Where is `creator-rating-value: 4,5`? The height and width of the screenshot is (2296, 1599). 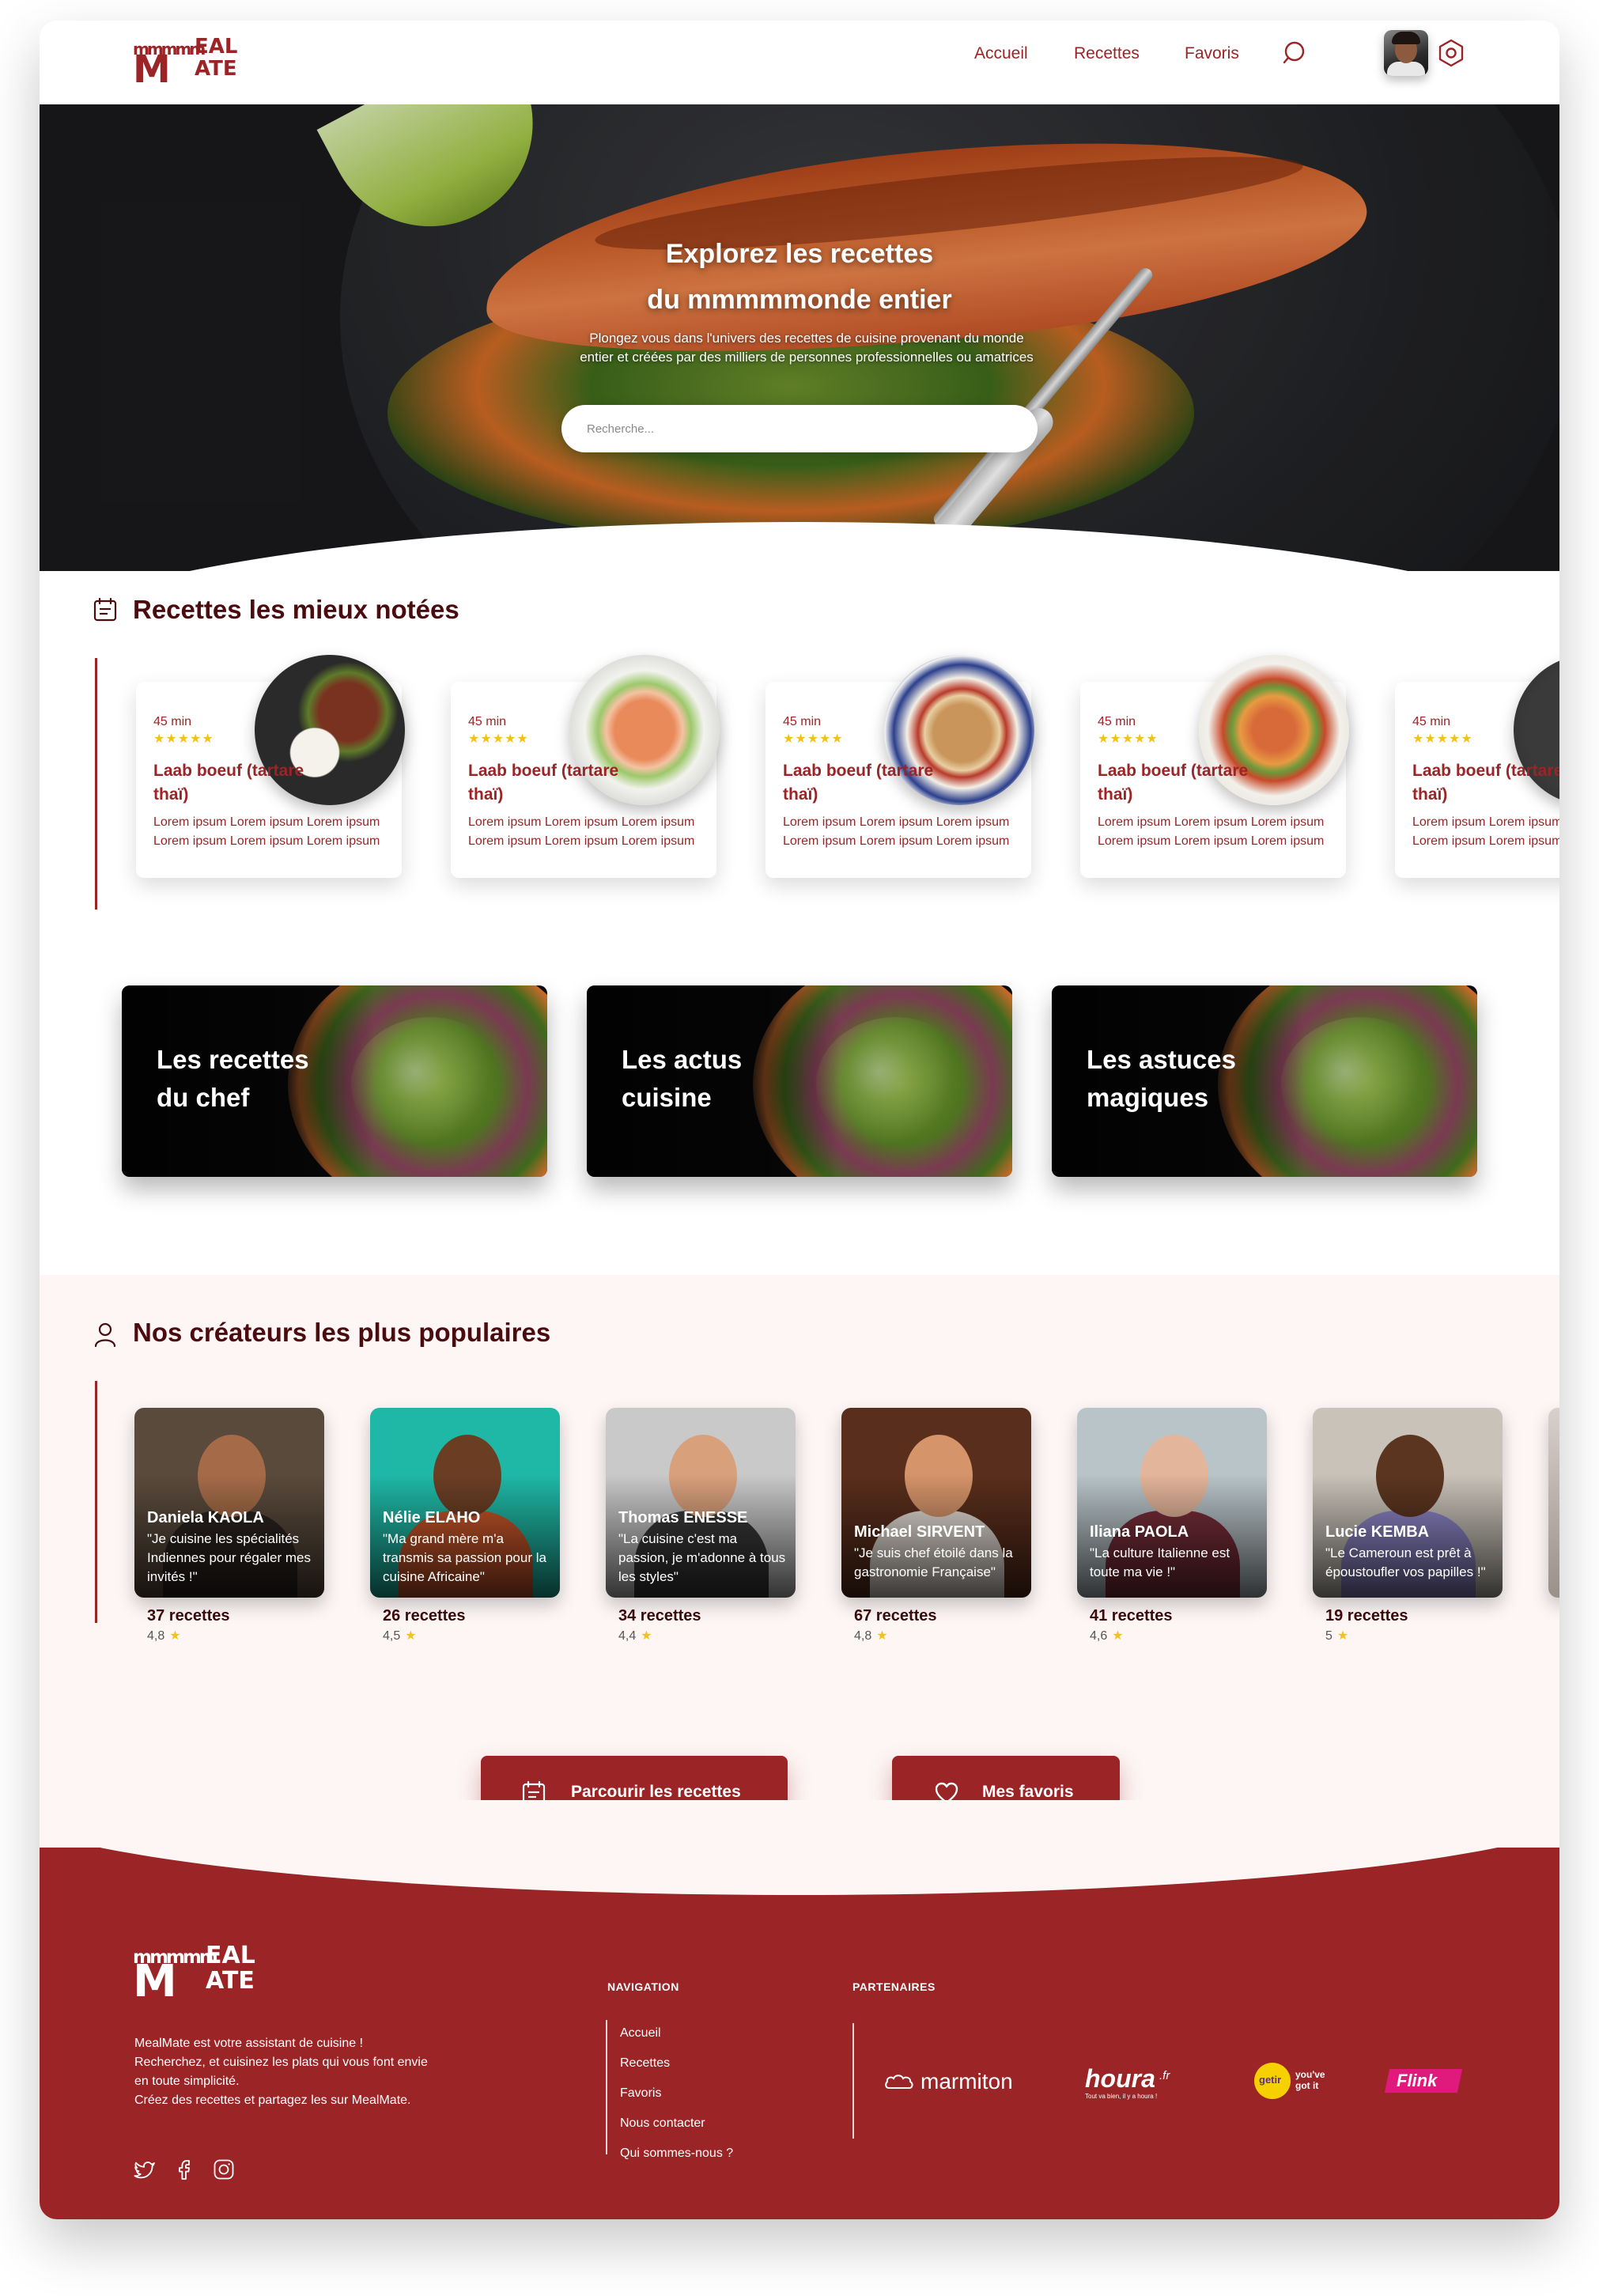 creator-rating-value: 4,5 is located at coordinates (392, 1636).